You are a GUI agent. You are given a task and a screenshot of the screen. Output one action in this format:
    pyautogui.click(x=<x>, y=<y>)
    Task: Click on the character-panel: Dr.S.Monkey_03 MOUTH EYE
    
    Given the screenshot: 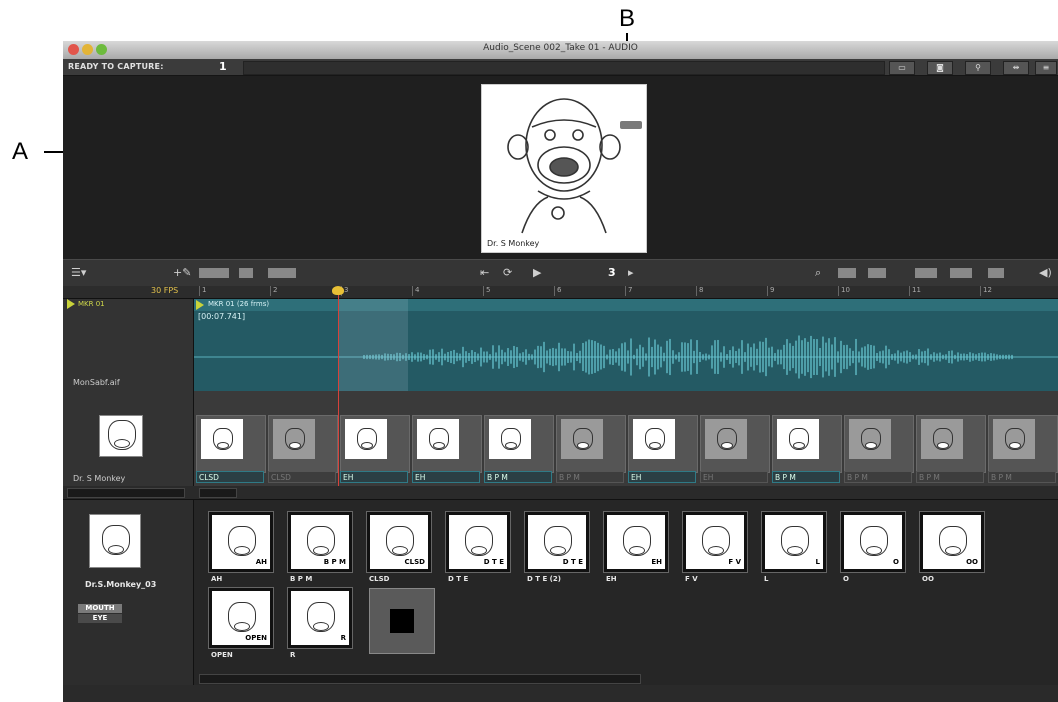 What is the action you would take?
    pyautogui.click(x=128, y=592)
    